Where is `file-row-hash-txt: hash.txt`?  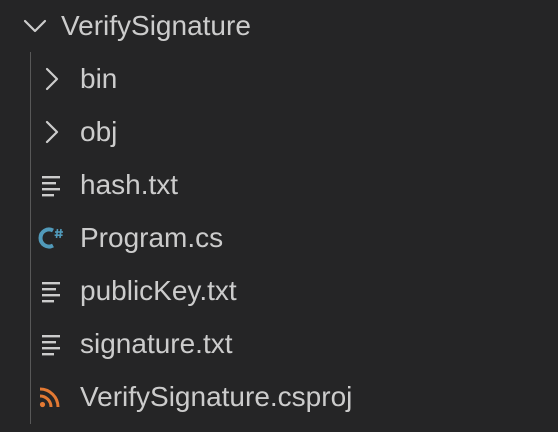 file-row-hash-txt: hash.txt is located at coordinates (279, 184).